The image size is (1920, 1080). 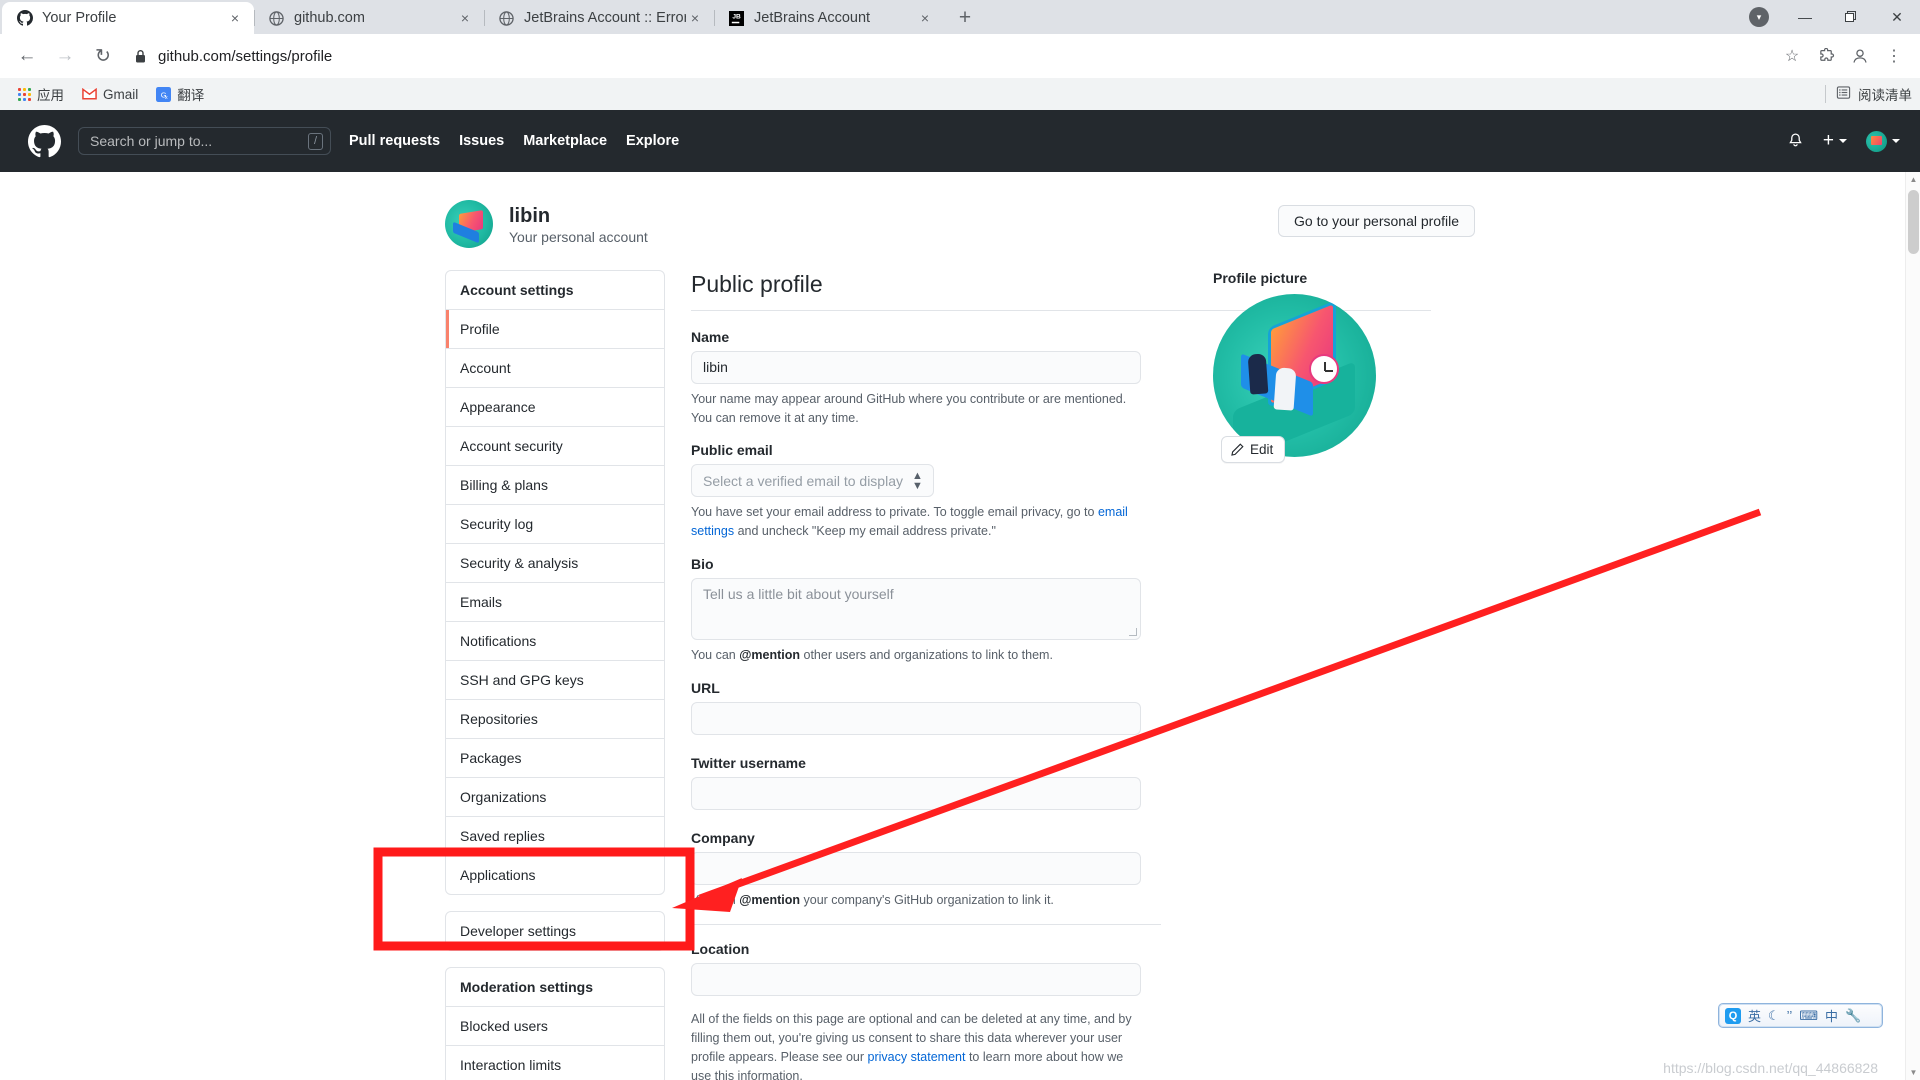 What do you see at coordinates (652, 141) in the screenshot?
I see `nav-explore: Explore` at bounding box center [652, 141].